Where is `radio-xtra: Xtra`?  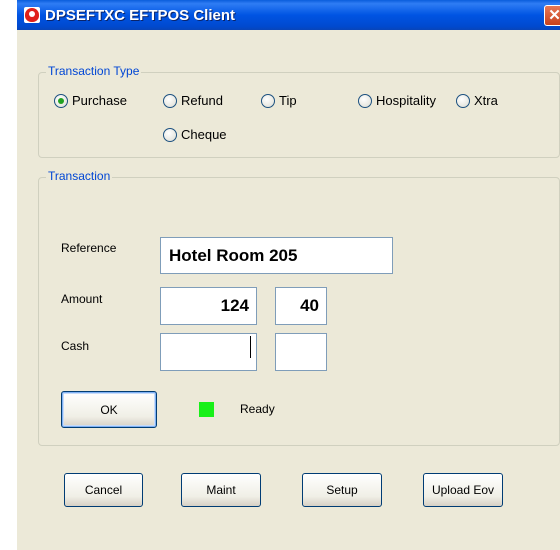 radio-xtra: Xtra is located at coordinates (477, 100).